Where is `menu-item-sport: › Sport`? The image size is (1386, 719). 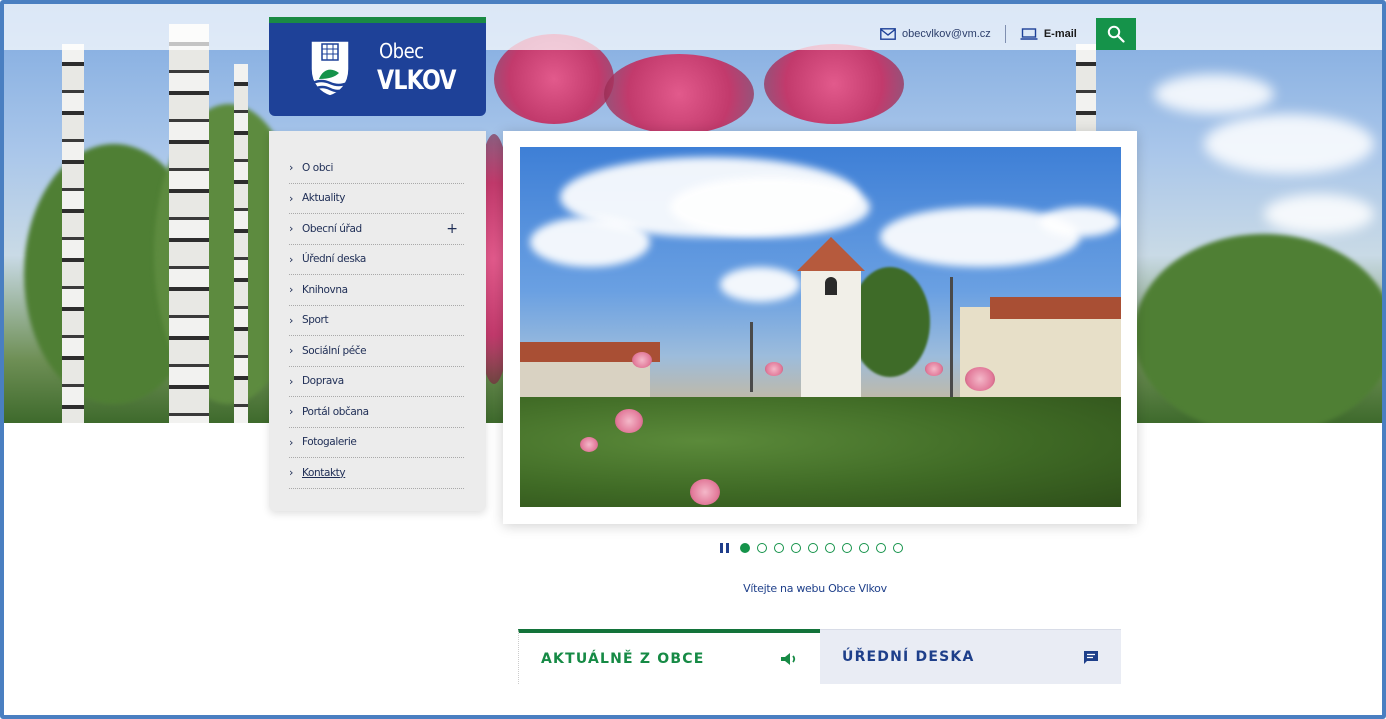
menu-item-sport: › Sport is located at coordinates (376, 321).